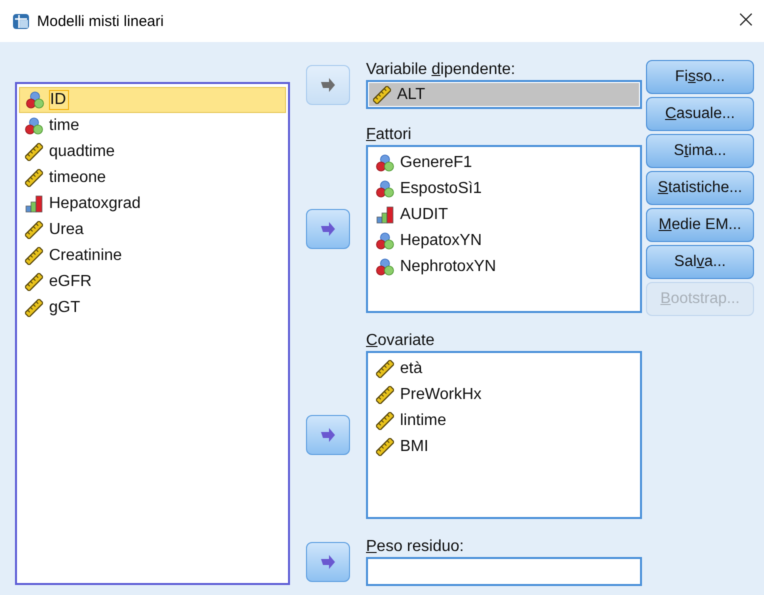  I want to click on section-label: Peso residuo:, so click(415, 547).